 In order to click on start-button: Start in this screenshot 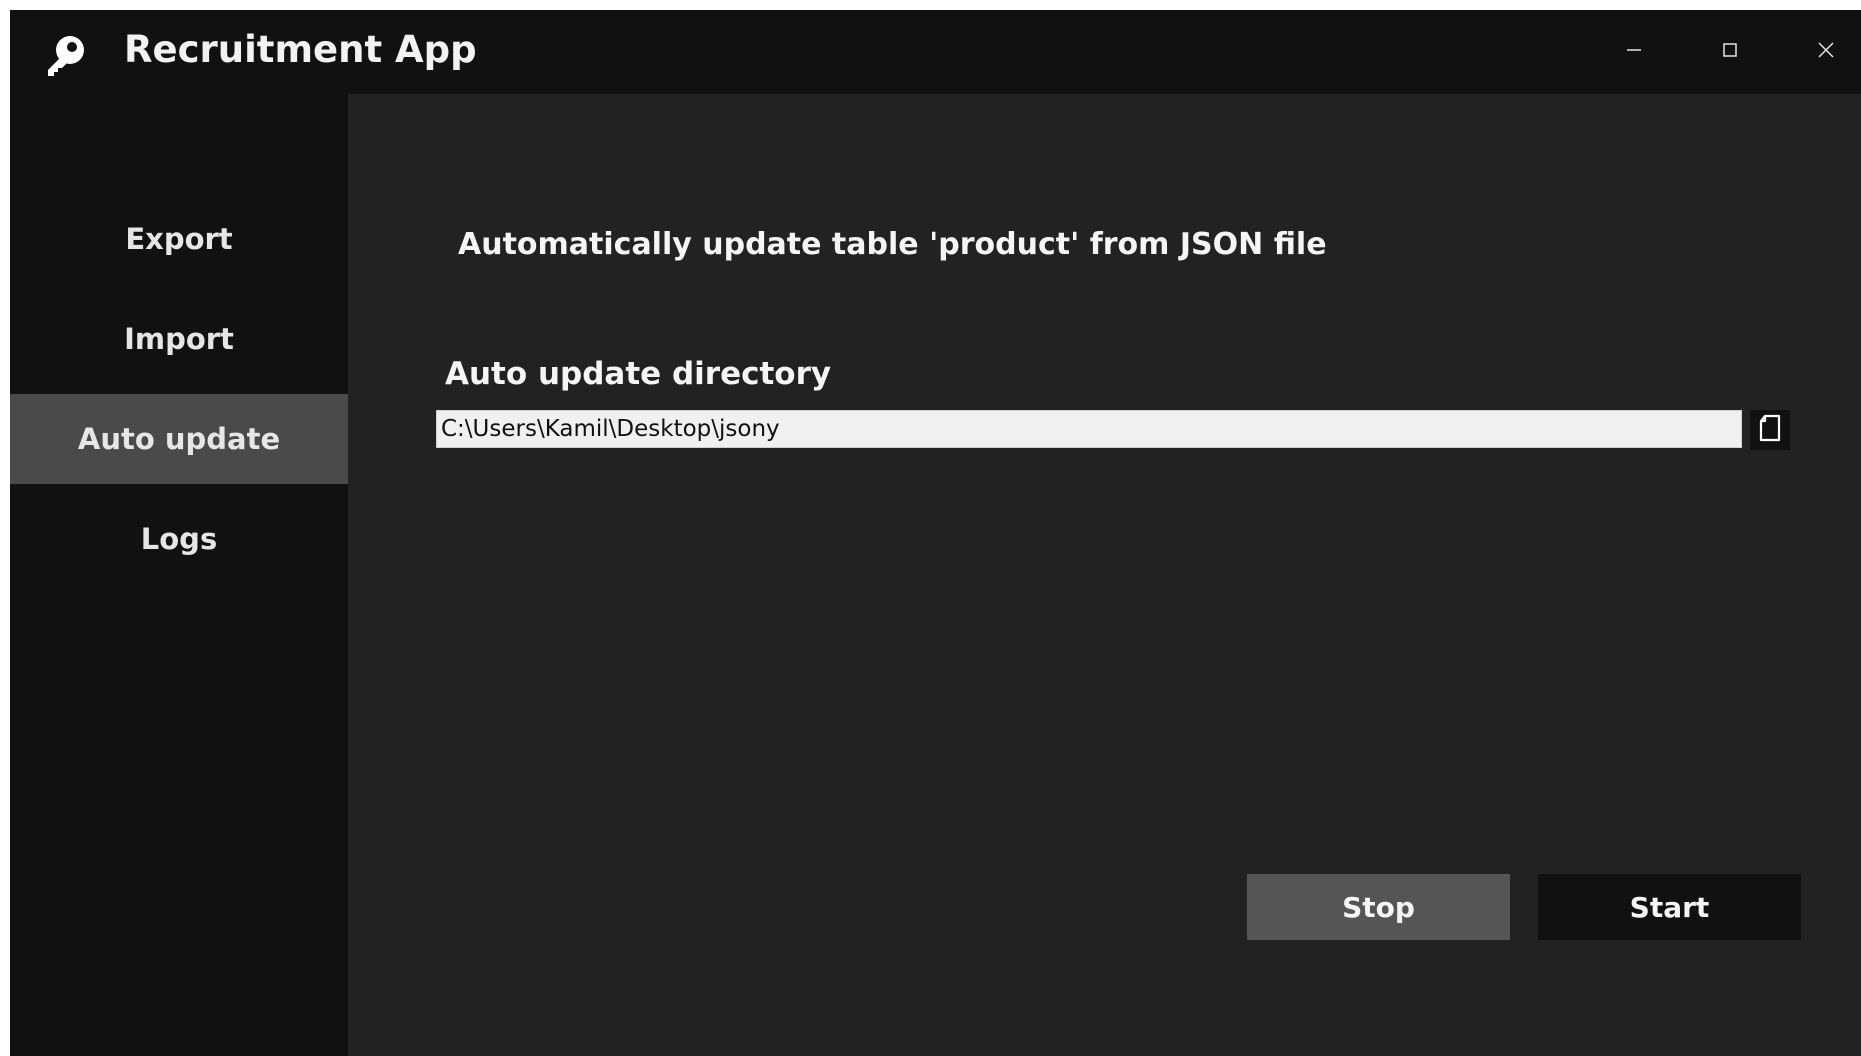, I will do `click(1669, 907)`.